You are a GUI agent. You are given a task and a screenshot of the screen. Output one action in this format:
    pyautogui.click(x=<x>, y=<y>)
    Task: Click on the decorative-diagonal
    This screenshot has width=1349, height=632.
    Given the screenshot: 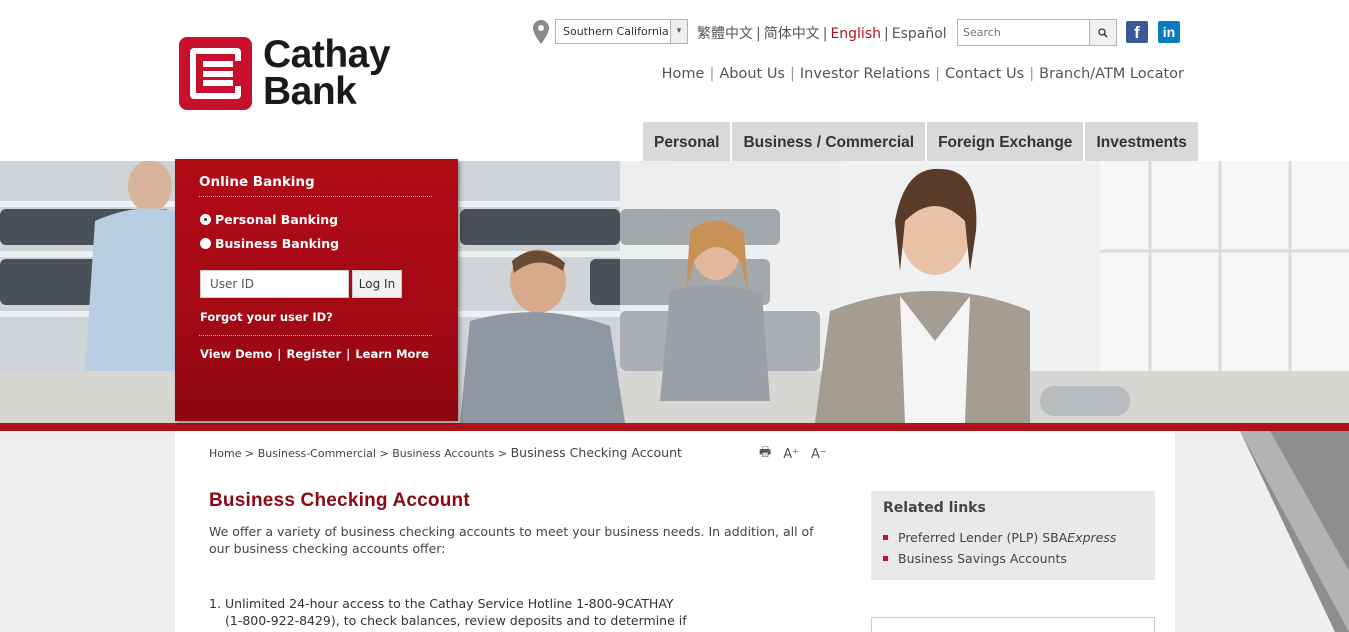 What is the action you would take?
    pyautogui.click(x=1294, y=531)
    